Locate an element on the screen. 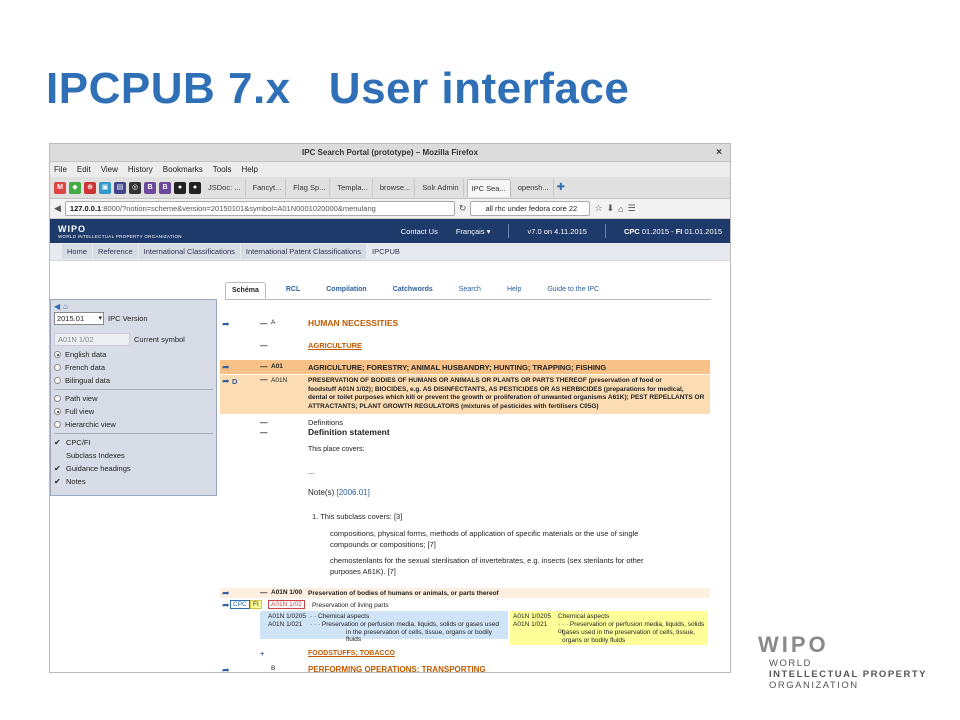 The width and height of the screenshot is (960, 720). menu-edit: Edit is located at coordinates (84, 169).